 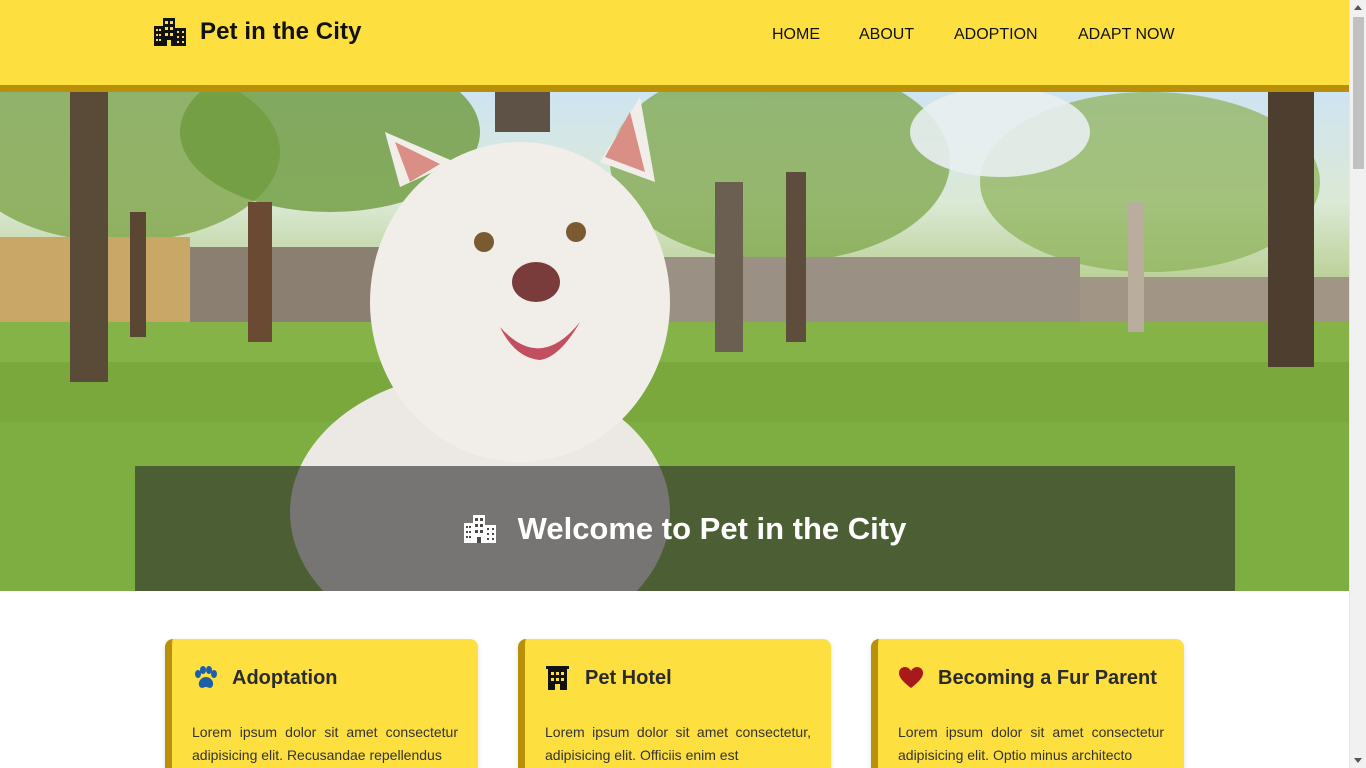 What do you see at coordinates (712, 528) in the screenshot?
I see `hero-title: Welcome to Pet in the City` at bounding box center [712, 528].